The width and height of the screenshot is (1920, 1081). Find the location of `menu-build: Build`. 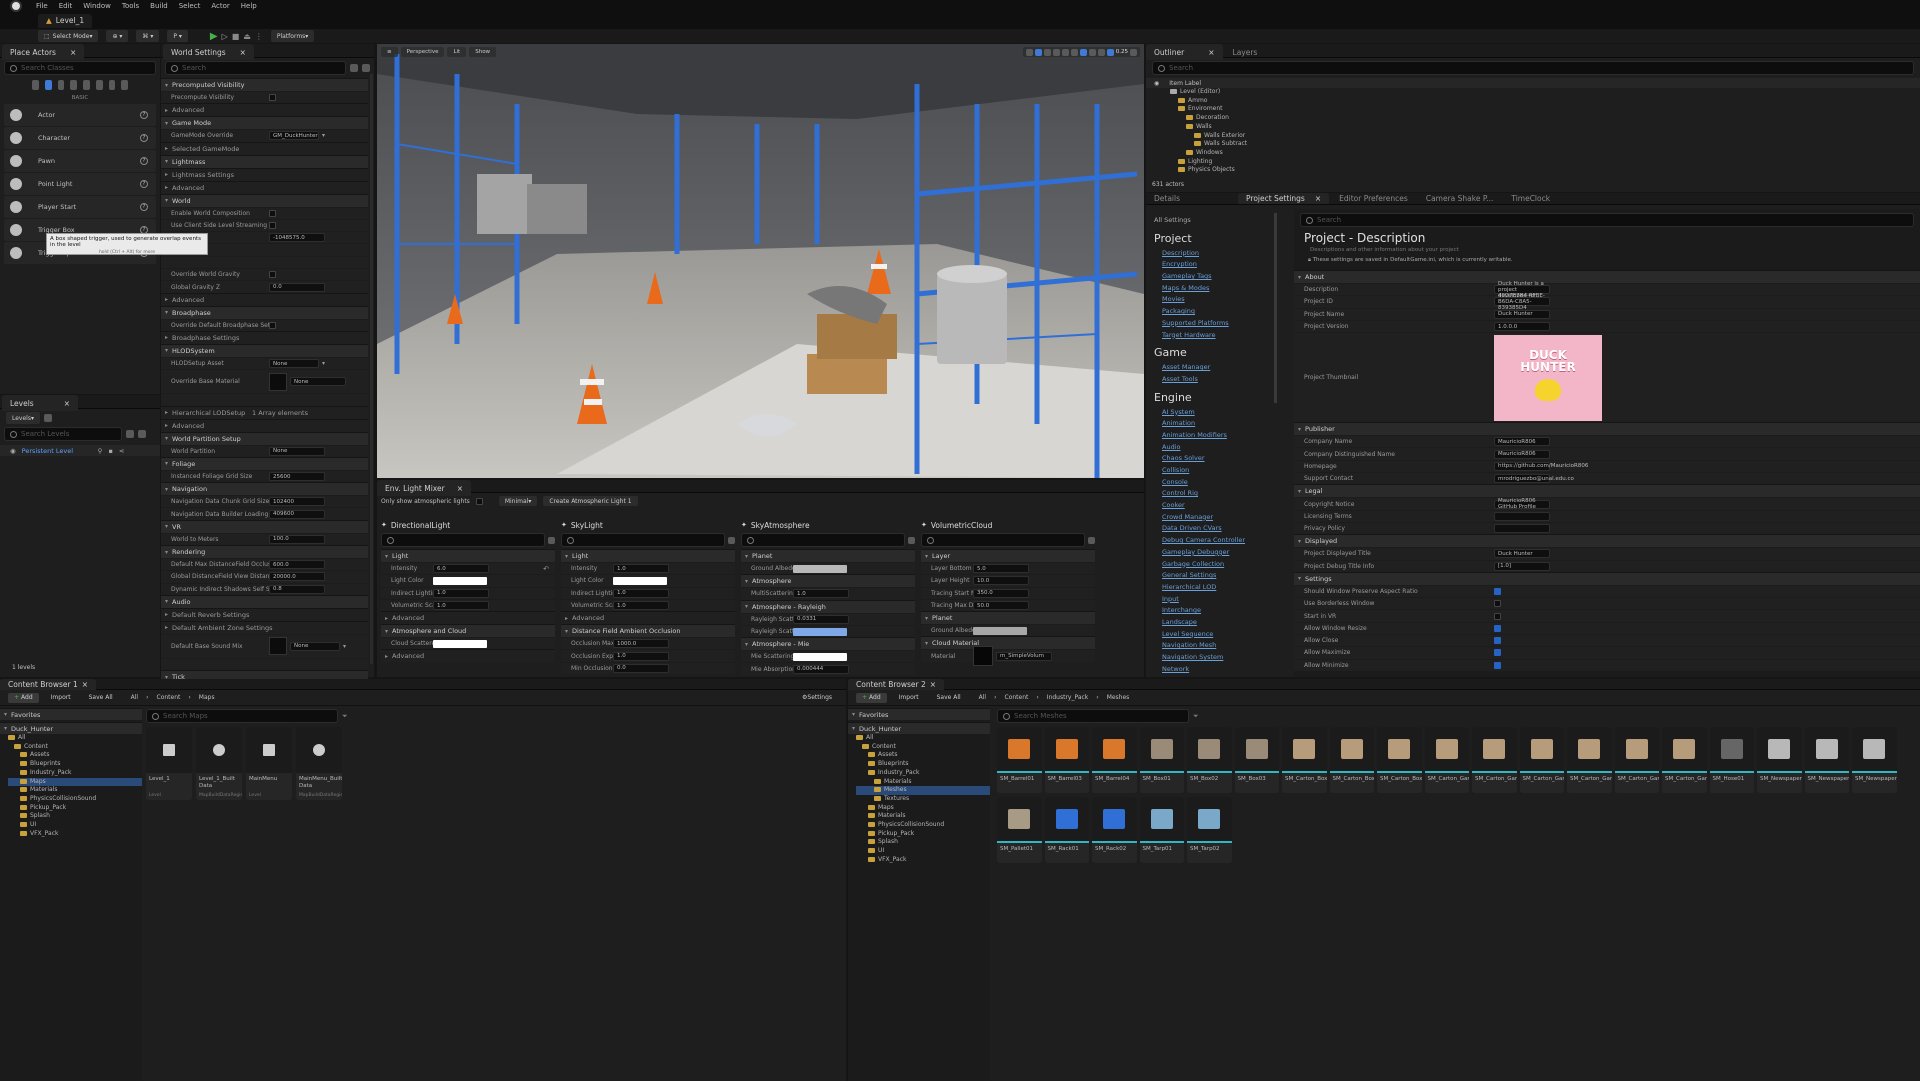

menu-build: Build is located at coordinates (159, 6).